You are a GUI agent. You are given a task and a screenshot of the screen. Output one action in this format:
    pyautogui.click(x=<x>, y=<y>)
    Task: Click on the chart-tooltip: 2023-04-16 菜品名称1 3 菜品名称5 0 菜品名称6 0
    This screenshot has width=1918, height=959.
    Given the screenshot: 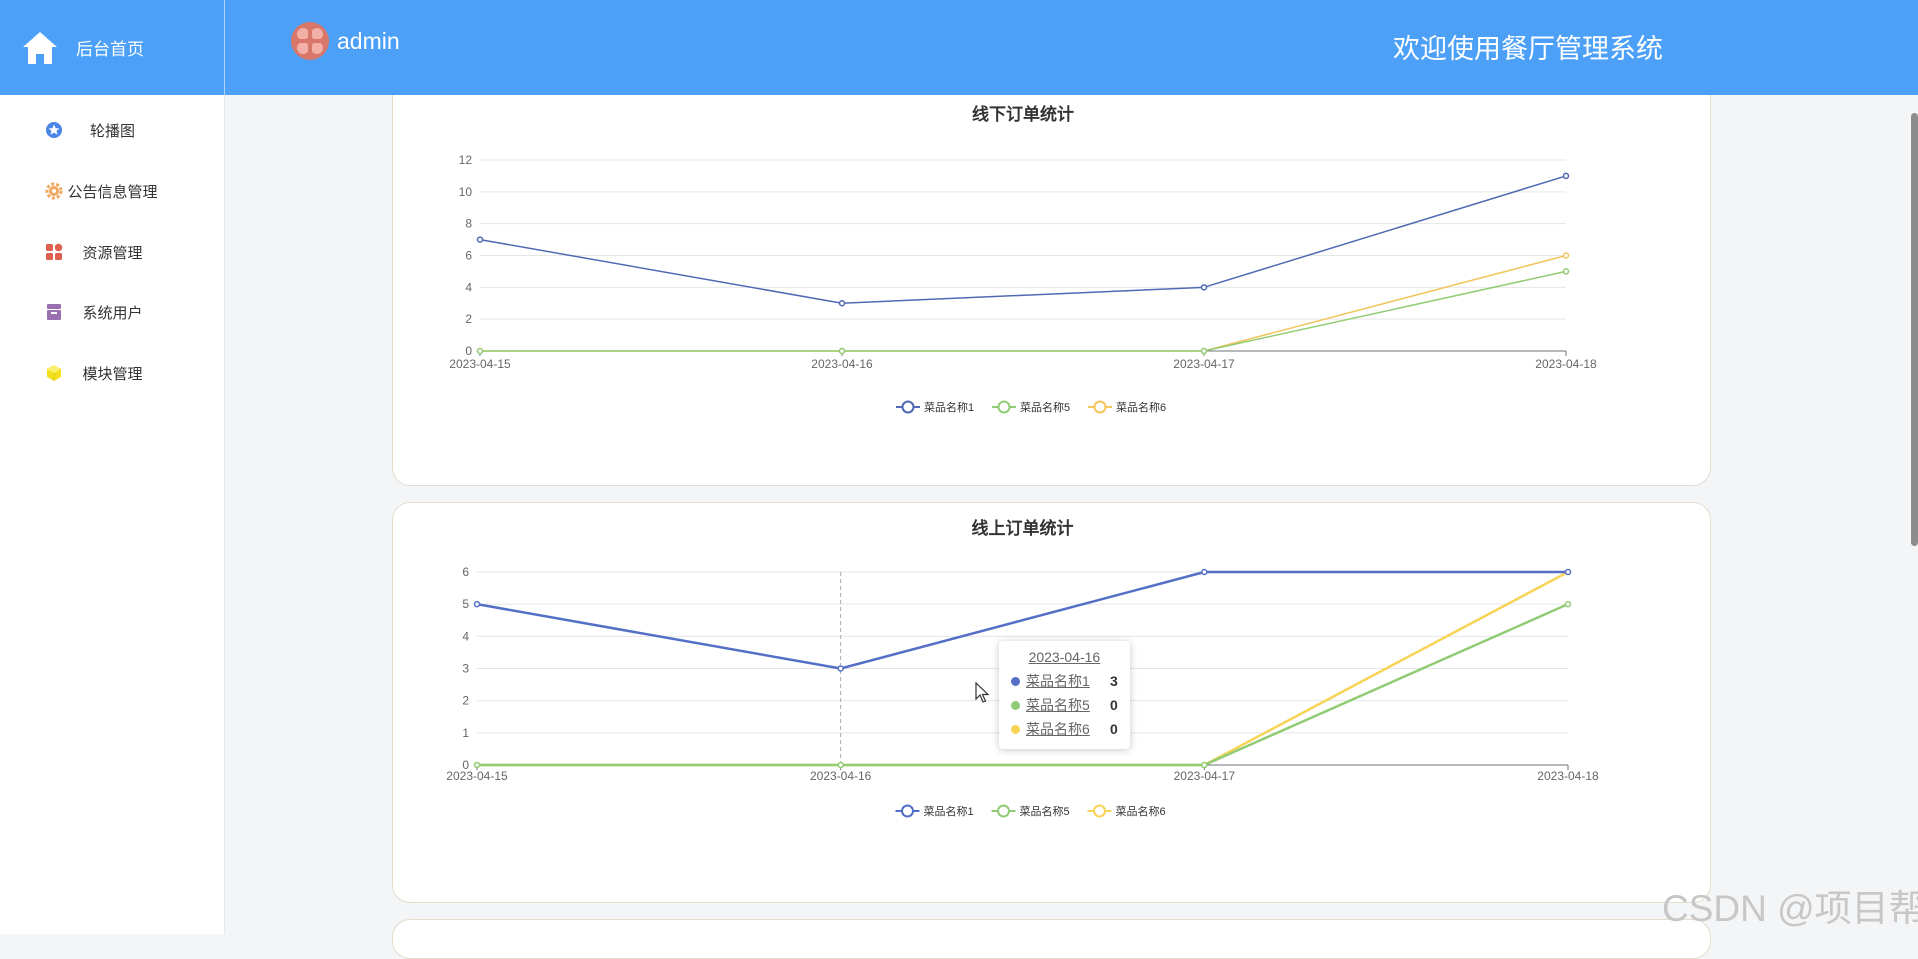 What is the action you would take?
    pyautogui.click(x=1064, y=695)
    